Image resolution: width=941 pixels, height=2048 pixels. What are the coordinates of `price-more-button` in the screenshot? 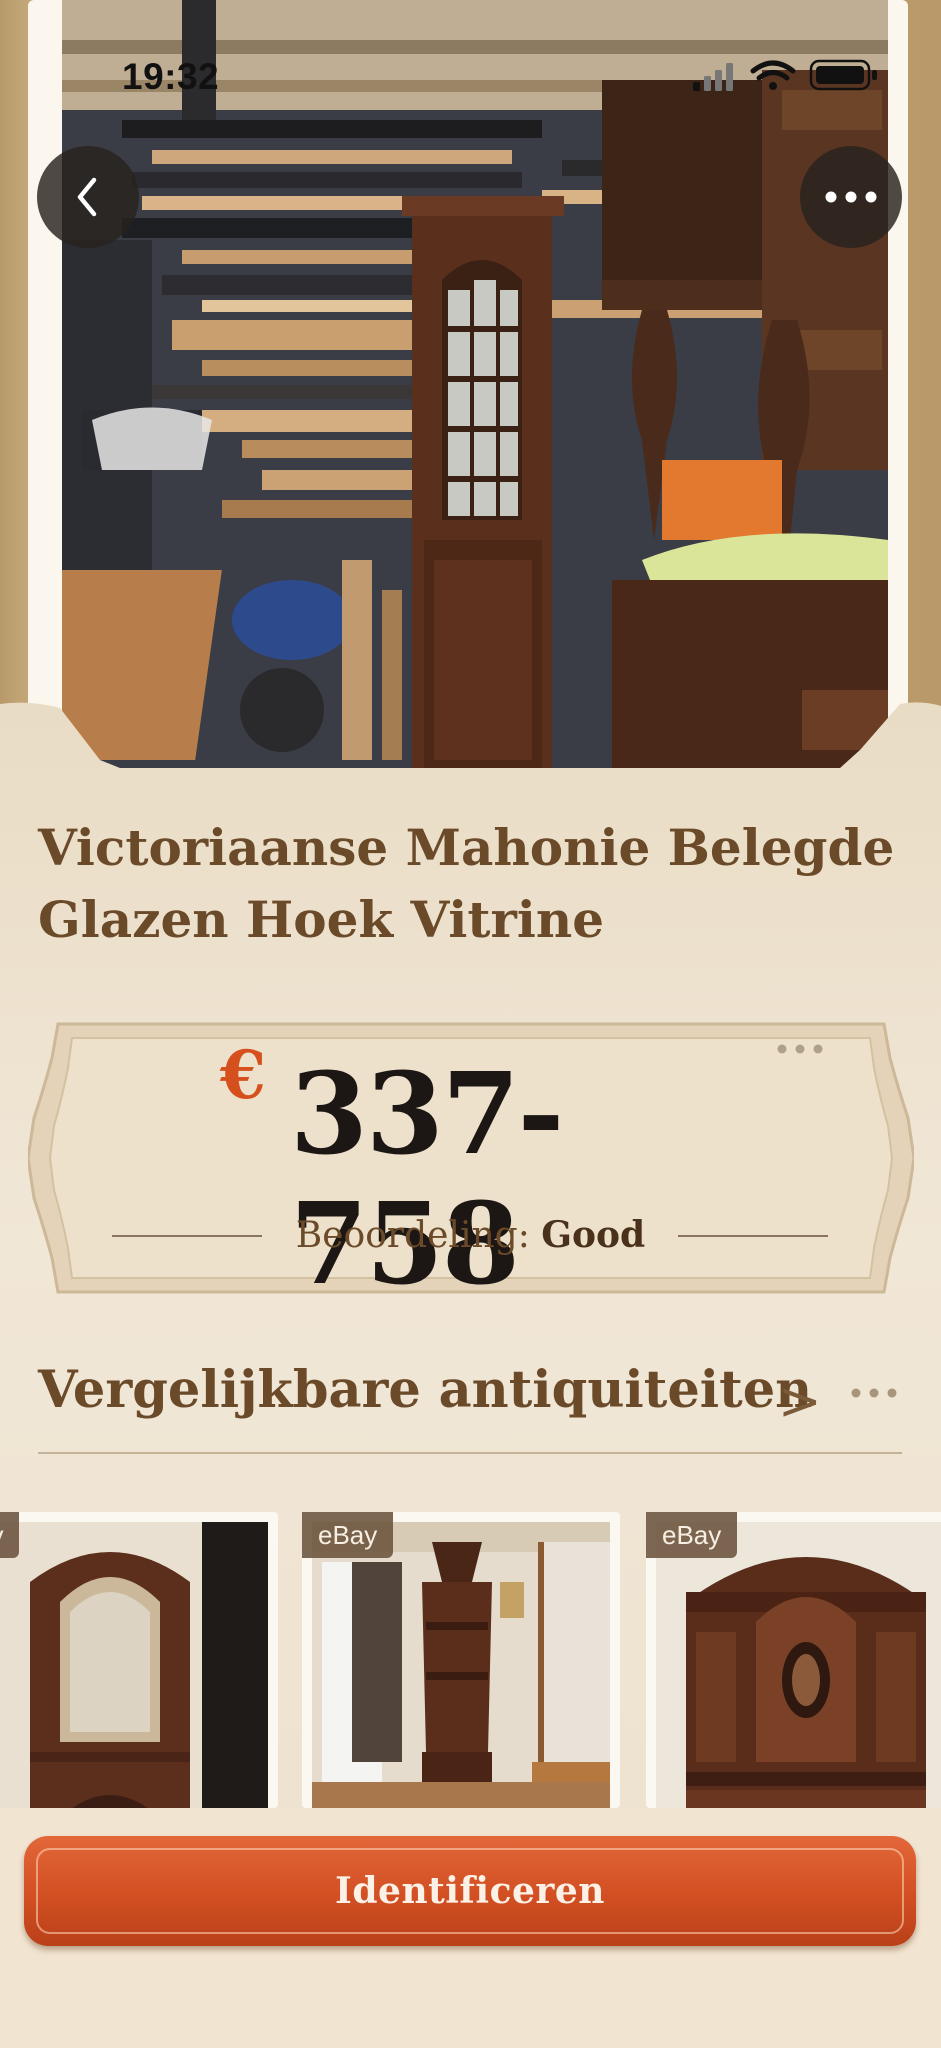 It's located at (801, 1049).